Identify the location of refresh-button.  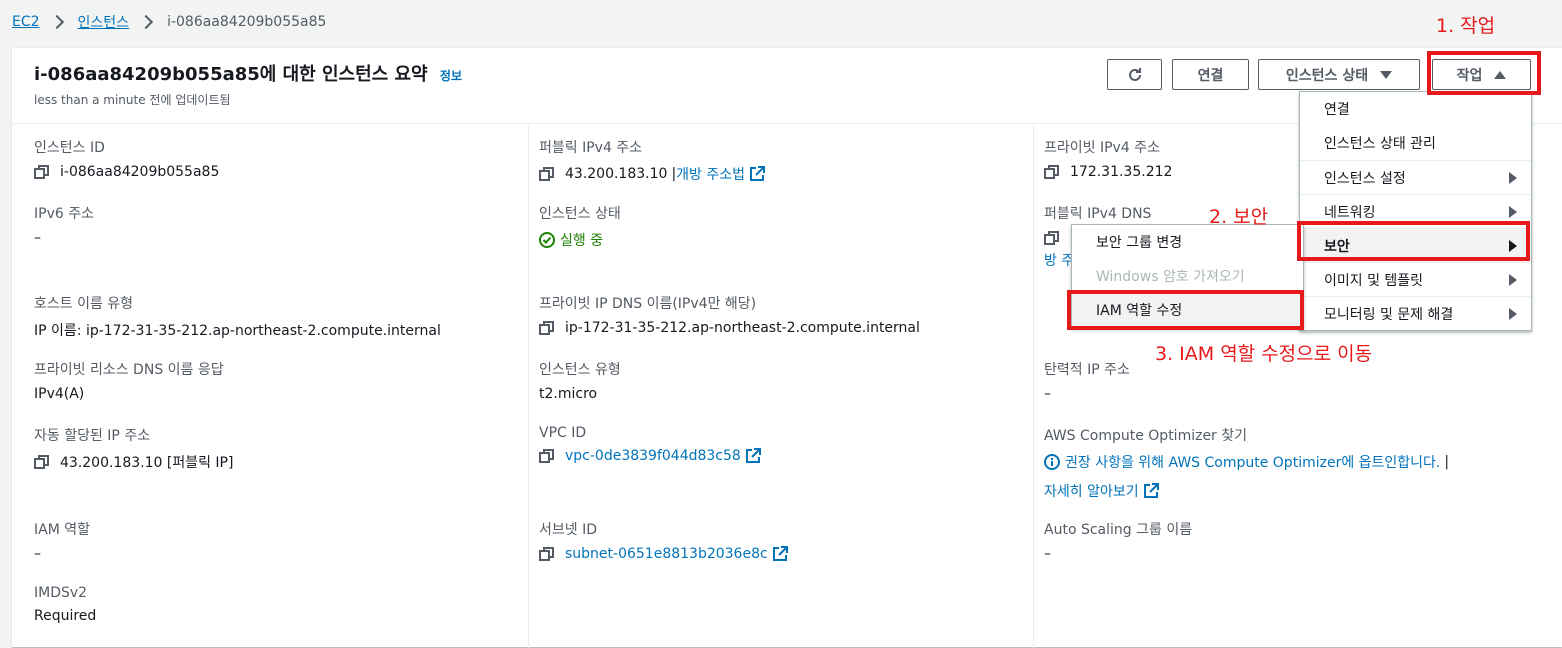
(1134, 74).